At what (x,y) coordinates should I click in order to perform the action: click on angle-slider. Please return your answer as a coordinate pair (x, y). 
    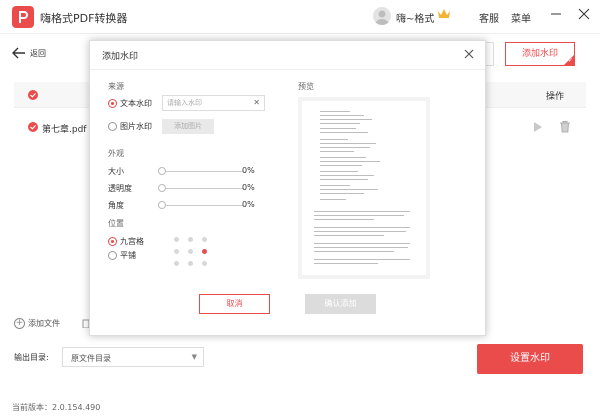
    Looking at the image, I should click on (202, 205).